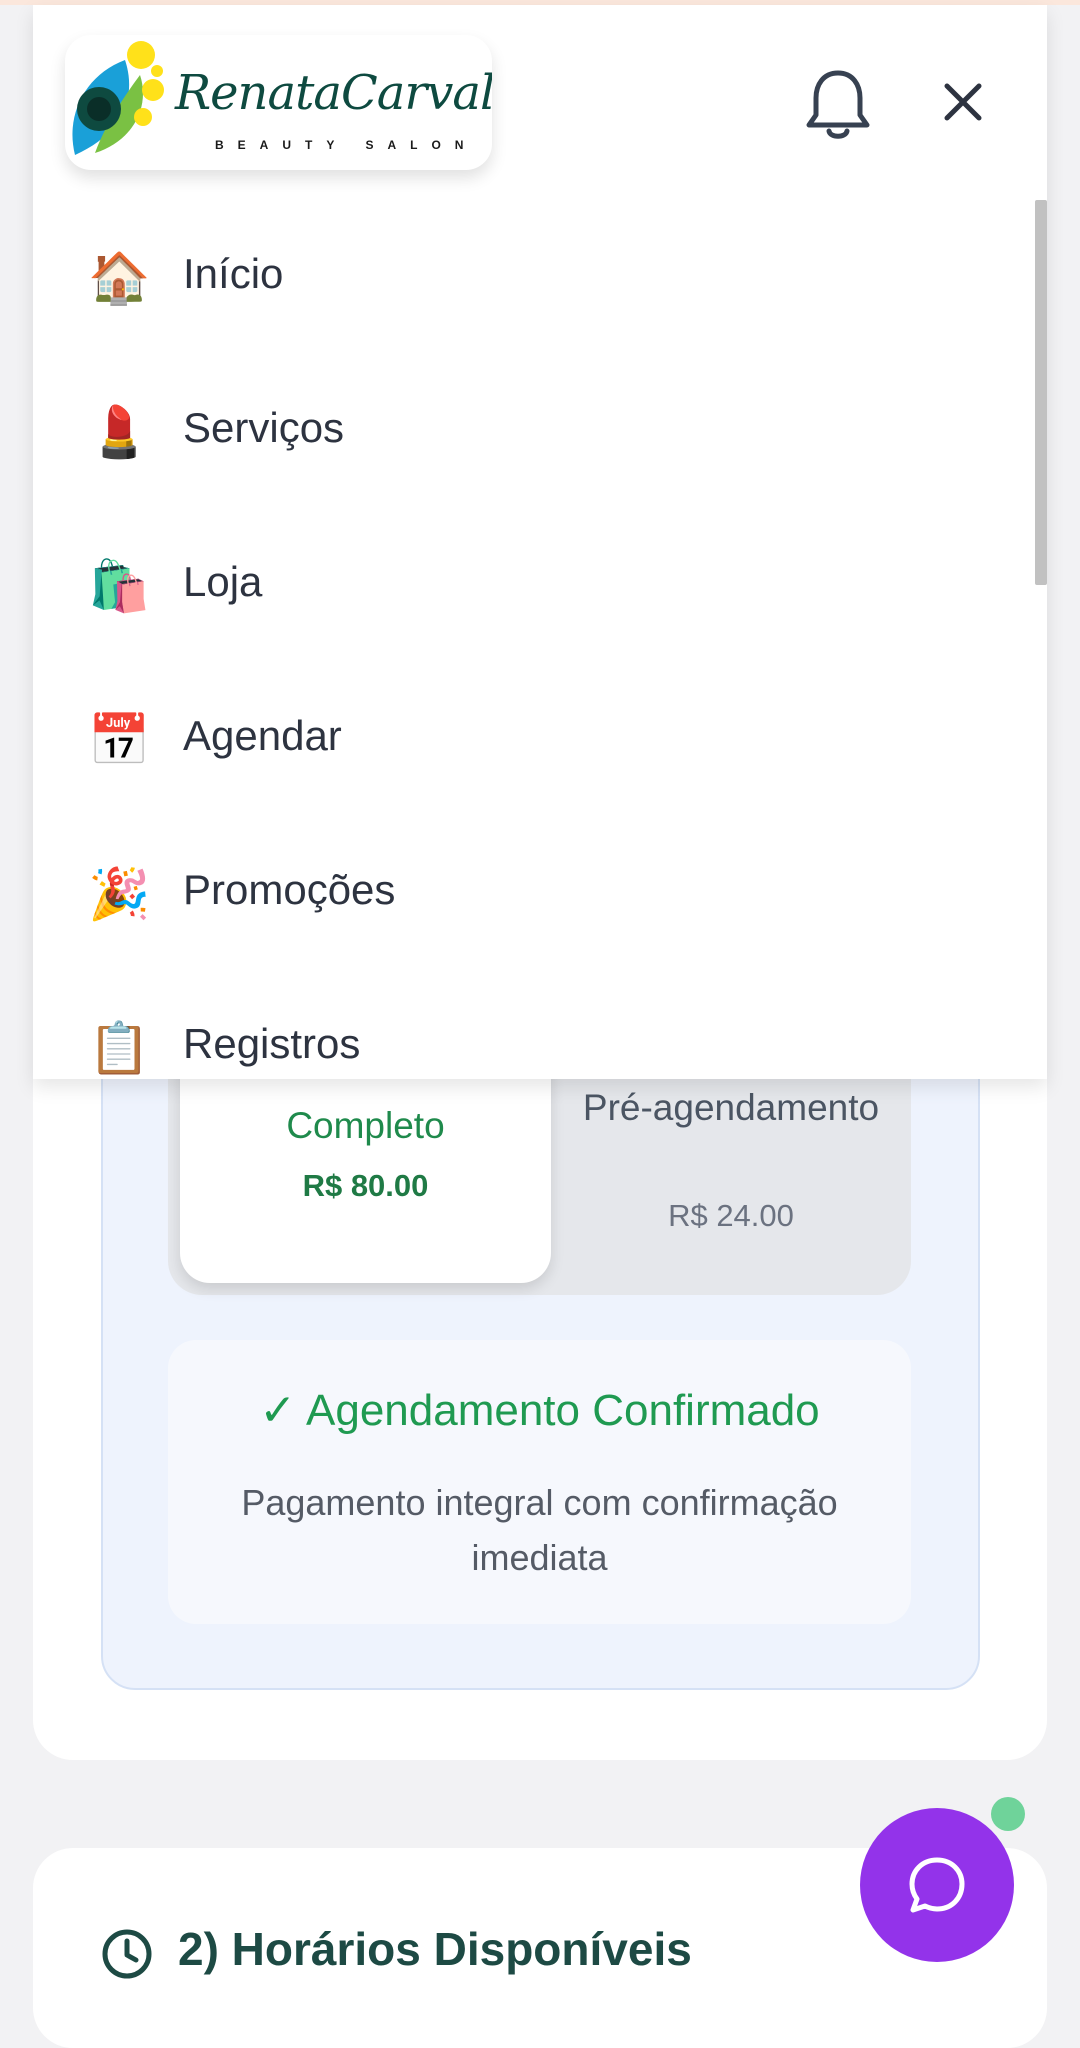 The width and height of the screenshot is (1080, 2048). What do you see at coordinates (223, 581) in the screenshot?
I see `menu-item-label: Loja` at bounding box center [223, 581].